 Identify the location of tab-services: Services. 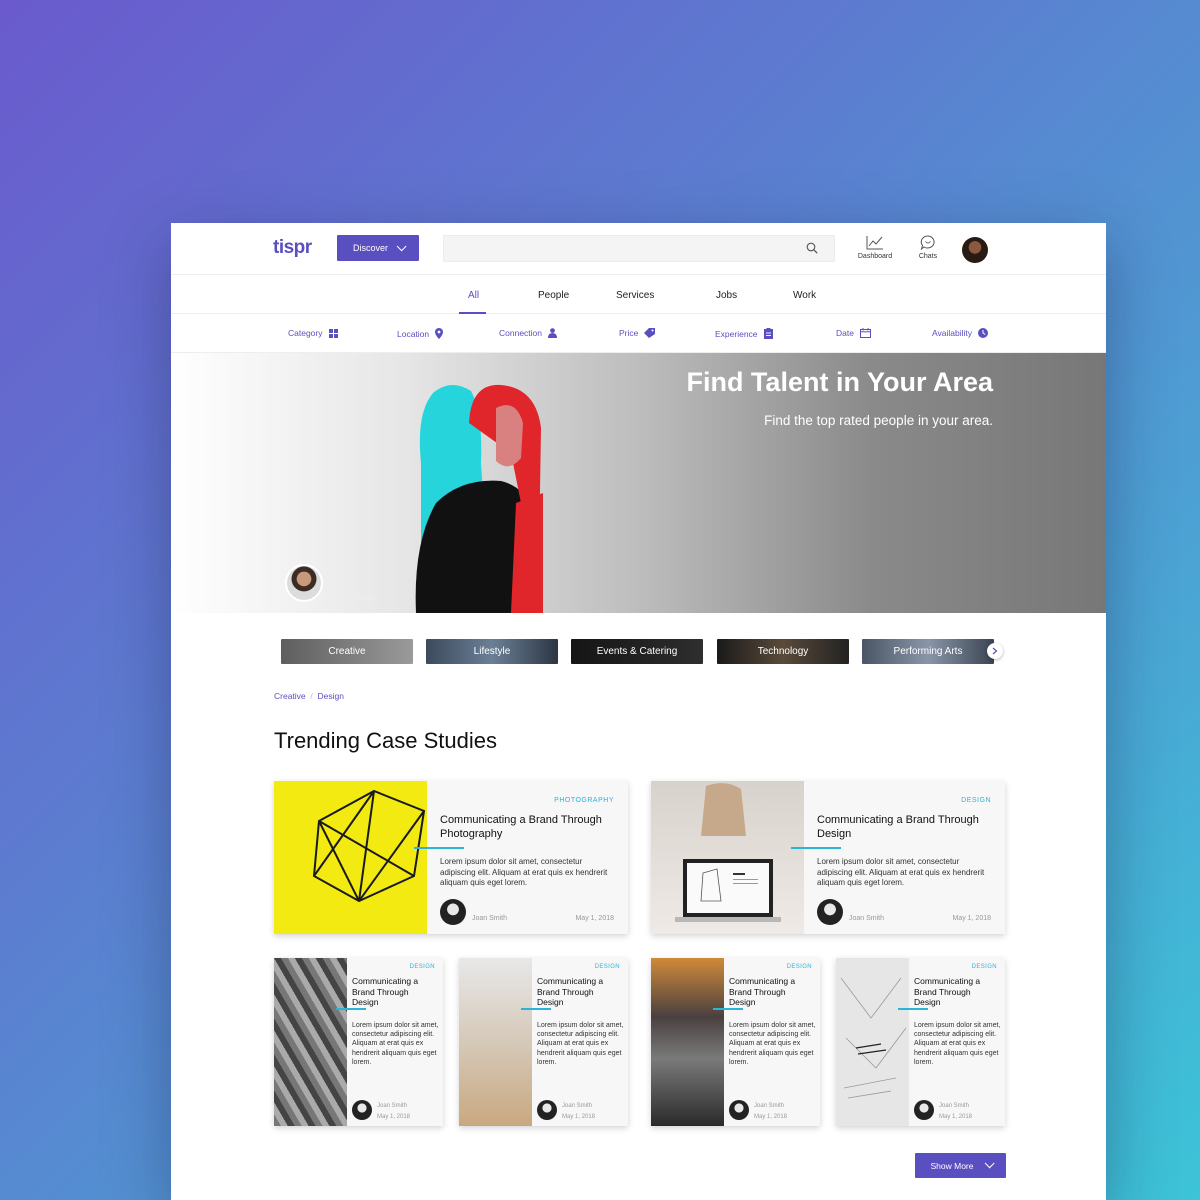
(635, 295).